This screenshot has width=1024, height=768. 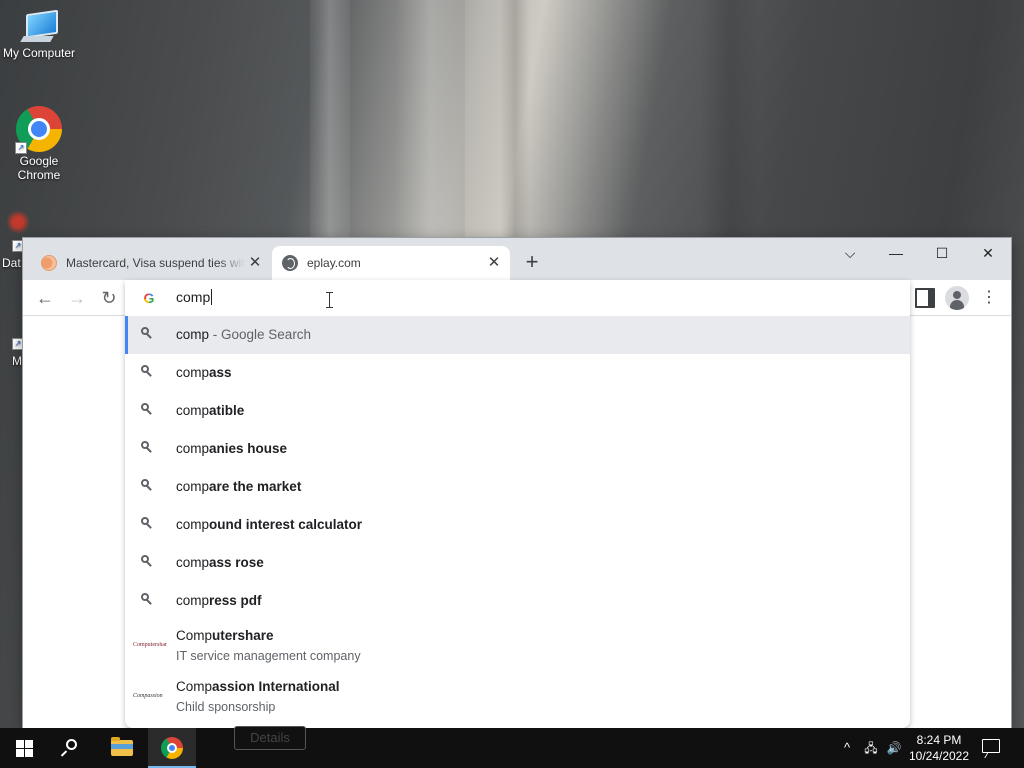 What do you see at coordinates (24, 748) in the screenshot?
I see `start-button` at bounding box center [24, 748].